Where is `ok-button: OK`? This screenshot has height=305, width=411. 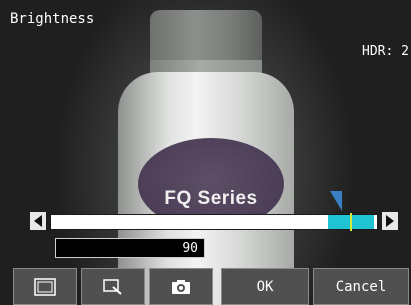 ok-button: OK is located at coordinates (265, 286).